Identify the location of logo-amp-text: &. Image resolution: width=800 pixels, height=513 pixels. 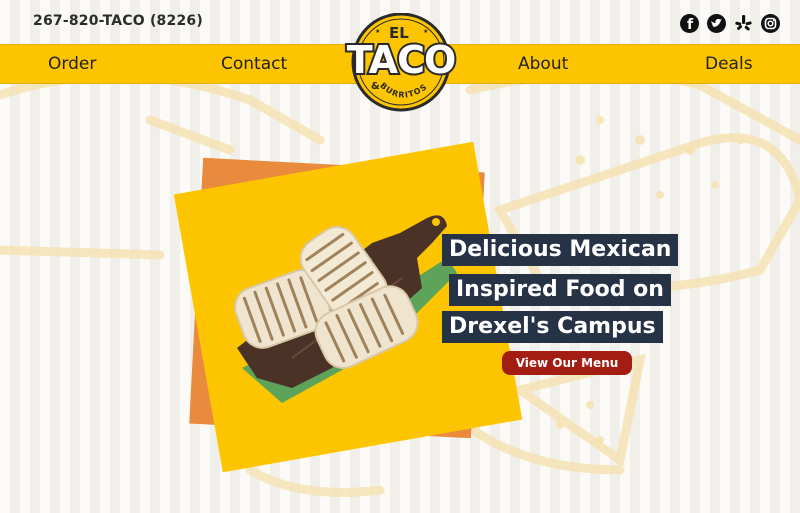
(375, 86).